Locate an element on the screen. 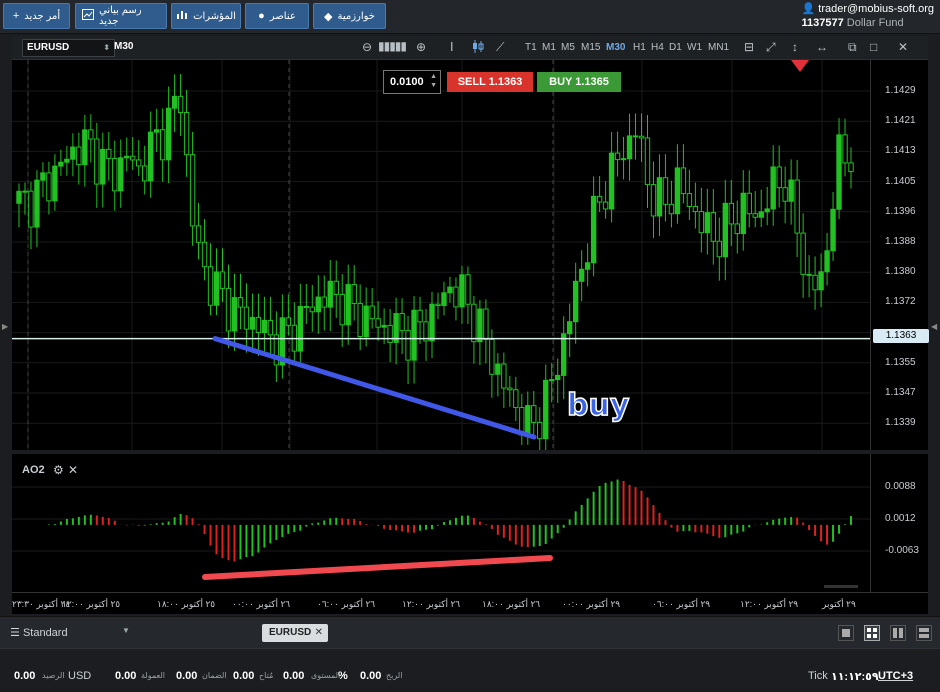 The height and width of the screenshot is (692, 940). level-value-number: 0.00 is located at coordinates (294, 676).